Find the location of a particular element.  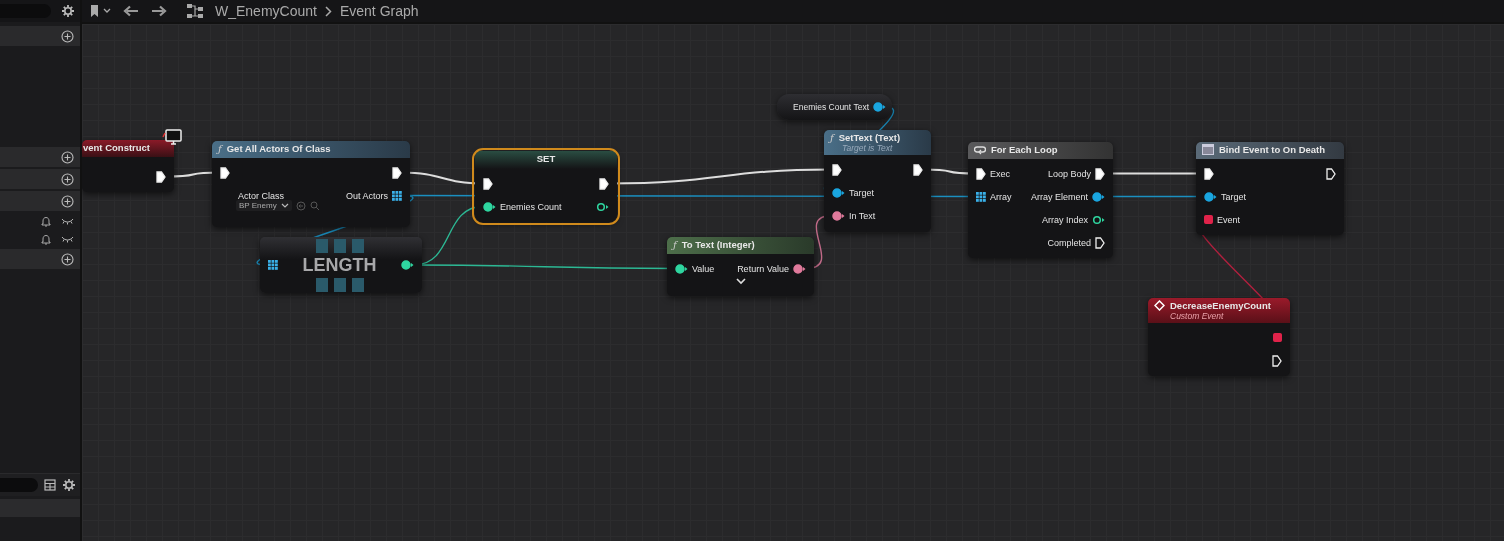

breadcrumb-current: Event Graph is located at coordinates (379, 11).